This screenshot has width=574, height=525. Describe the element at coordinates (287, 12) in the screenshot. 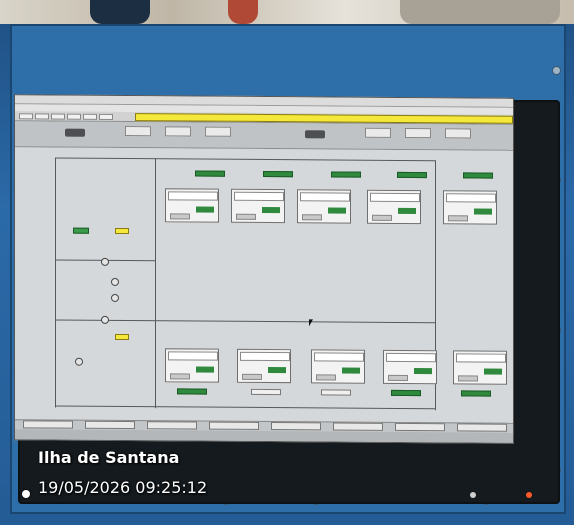

I see `ceiling` at that location.